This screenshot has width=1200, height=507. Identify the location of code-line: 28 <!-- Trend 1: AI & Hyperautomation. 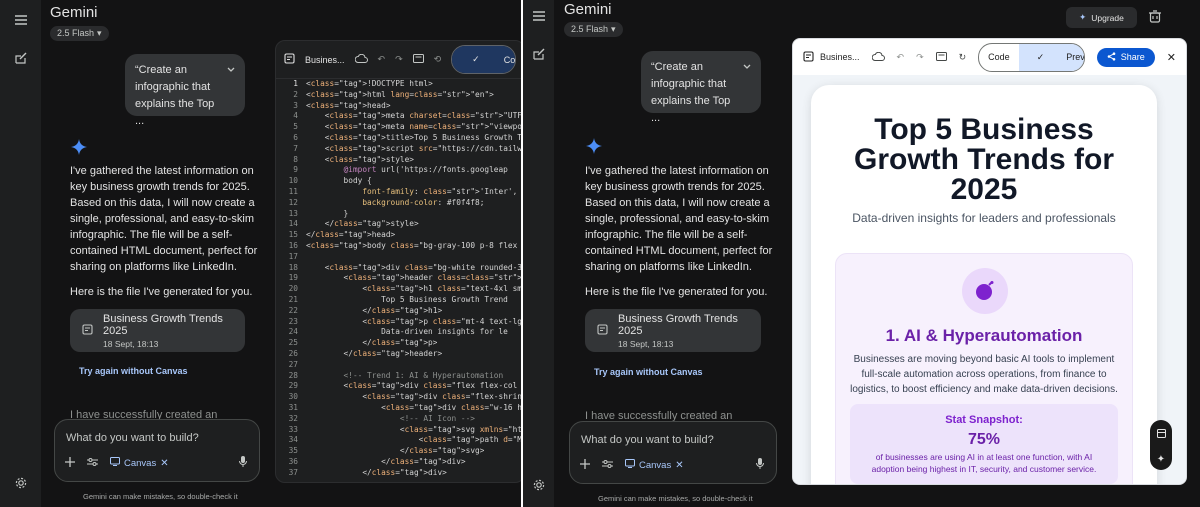
(400, 376).